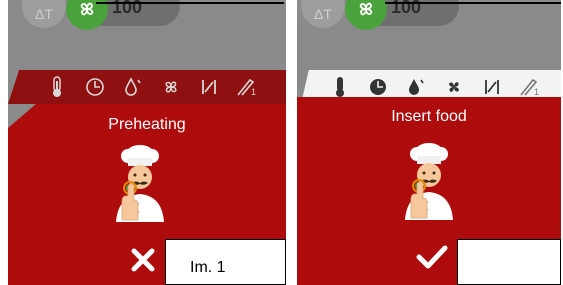 Image resolution: width=563 pixels, height=285 pixels. I want to click on image-caption-box: Im. 1, so click(225, 262).